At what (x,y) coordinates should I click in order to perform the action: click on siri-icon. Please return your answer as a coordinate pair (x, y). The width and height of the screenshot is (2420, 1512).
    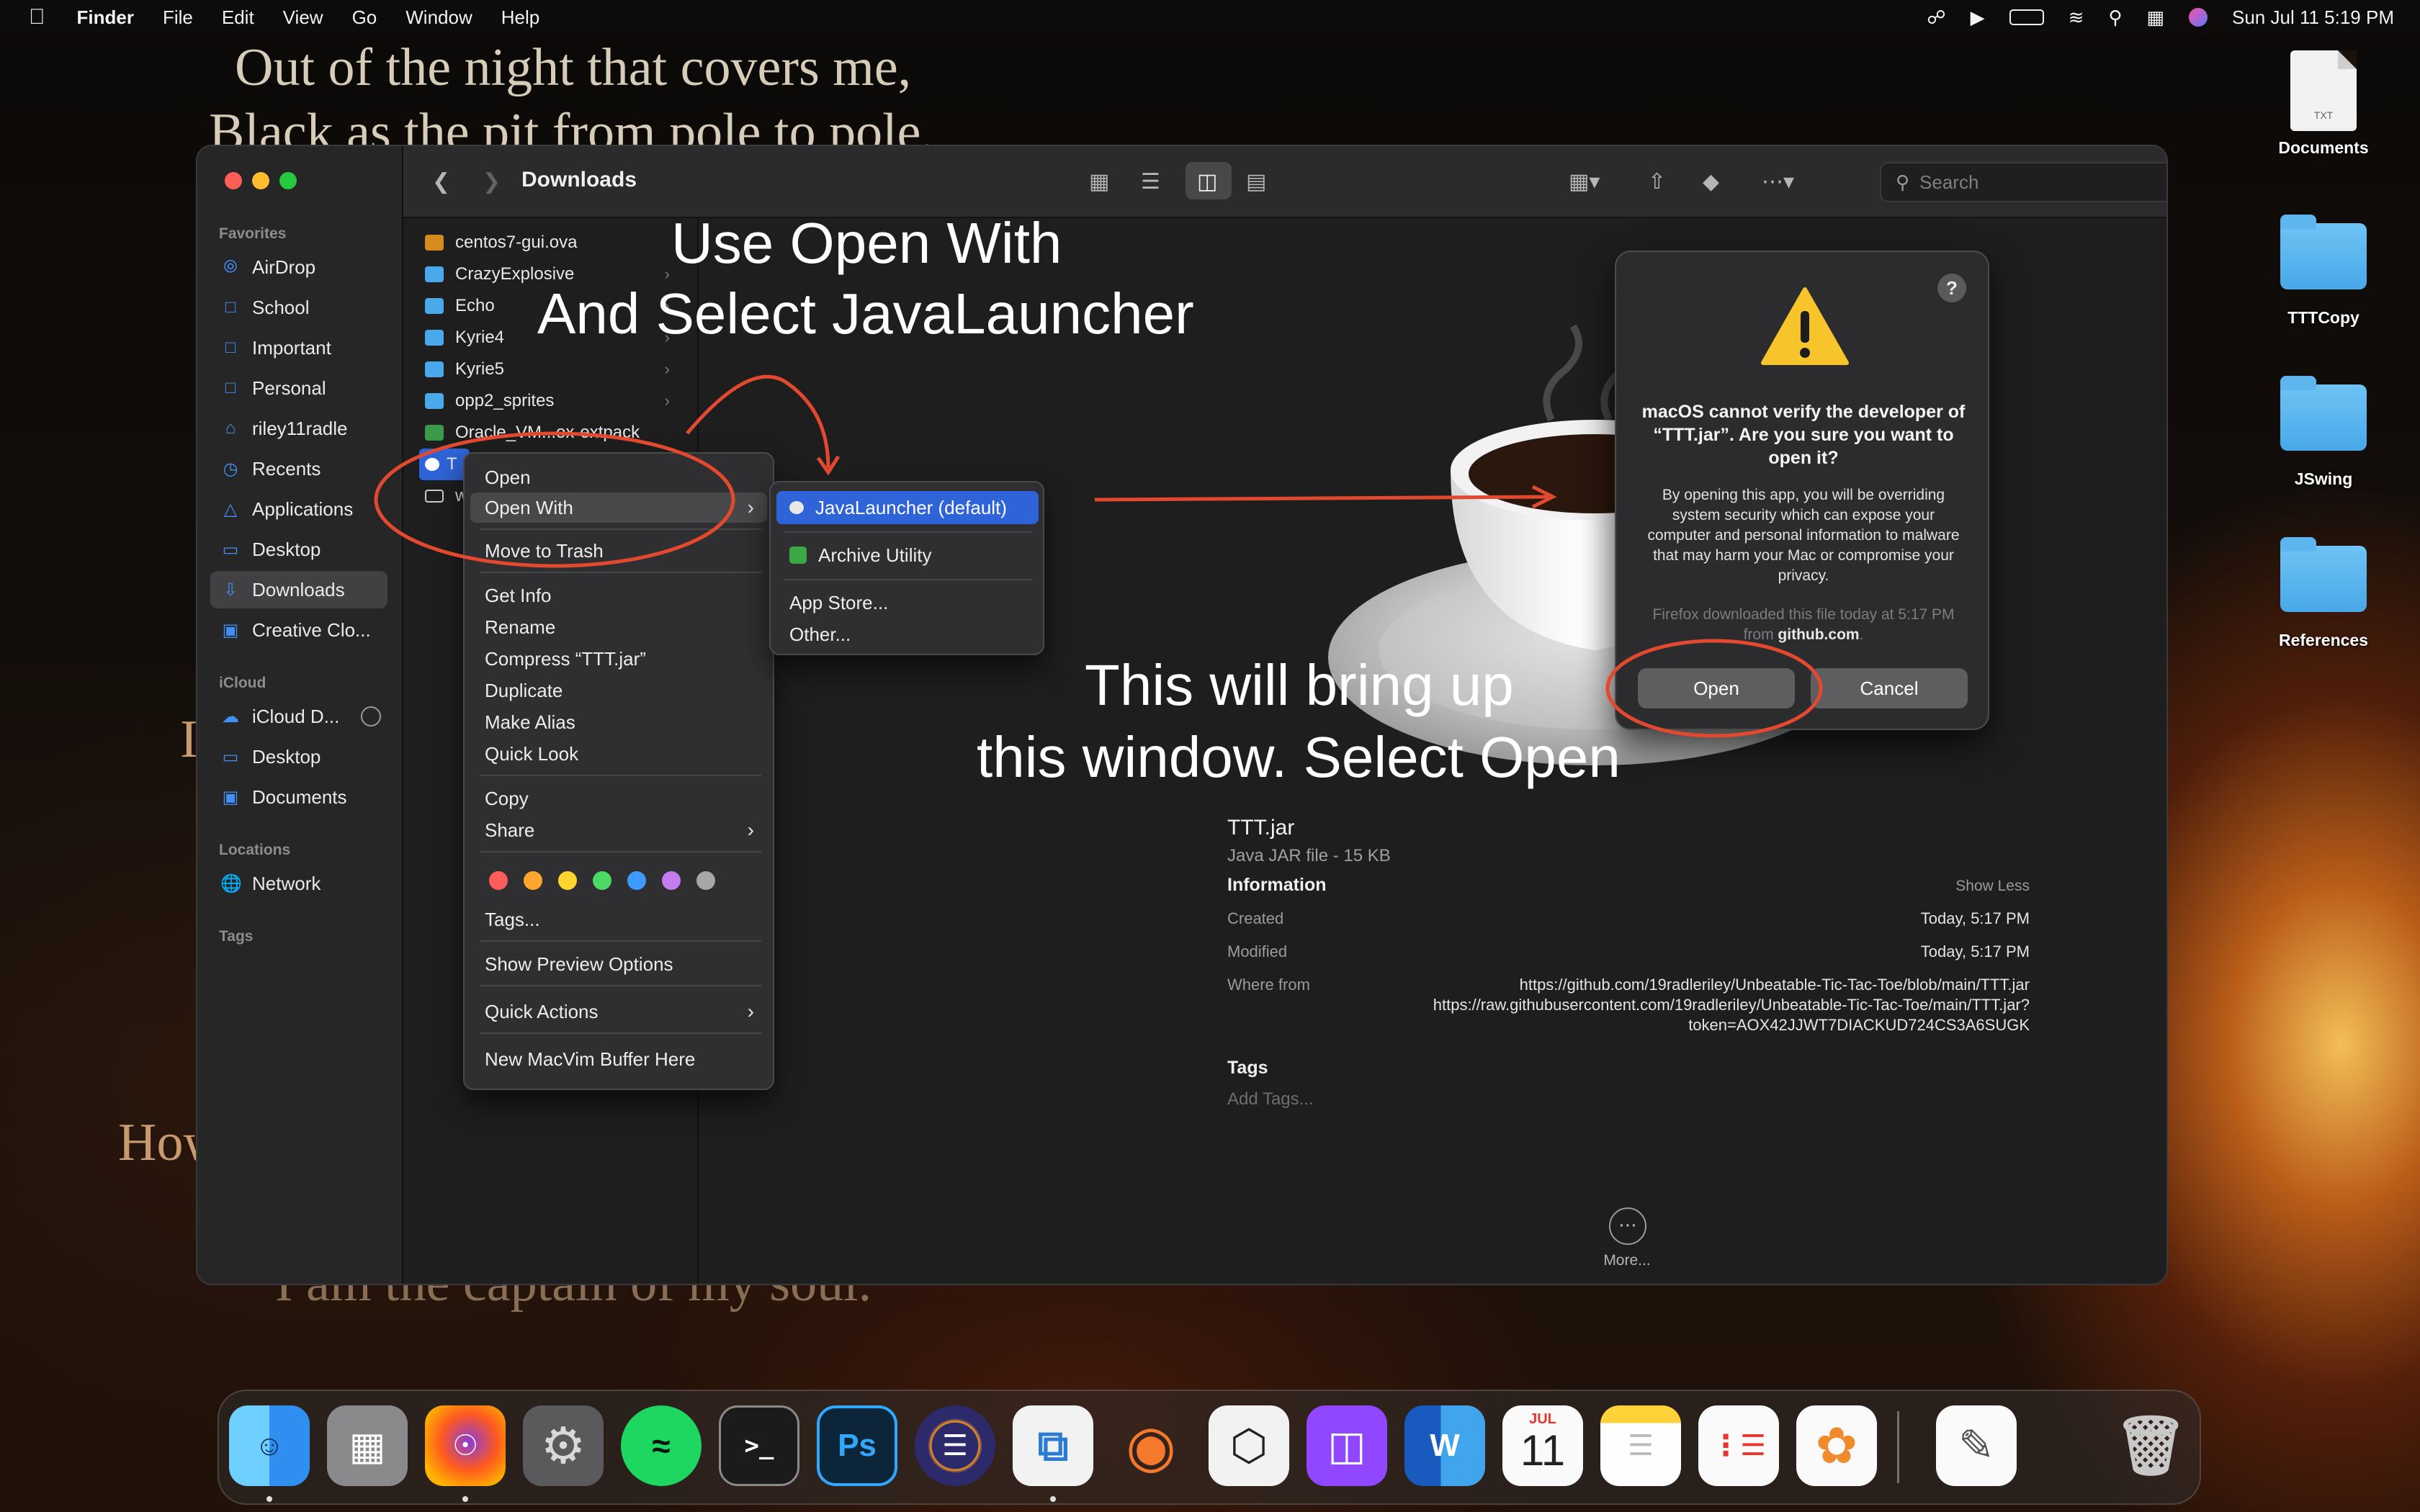
    Looking at the image, I should click on (2198, 17).